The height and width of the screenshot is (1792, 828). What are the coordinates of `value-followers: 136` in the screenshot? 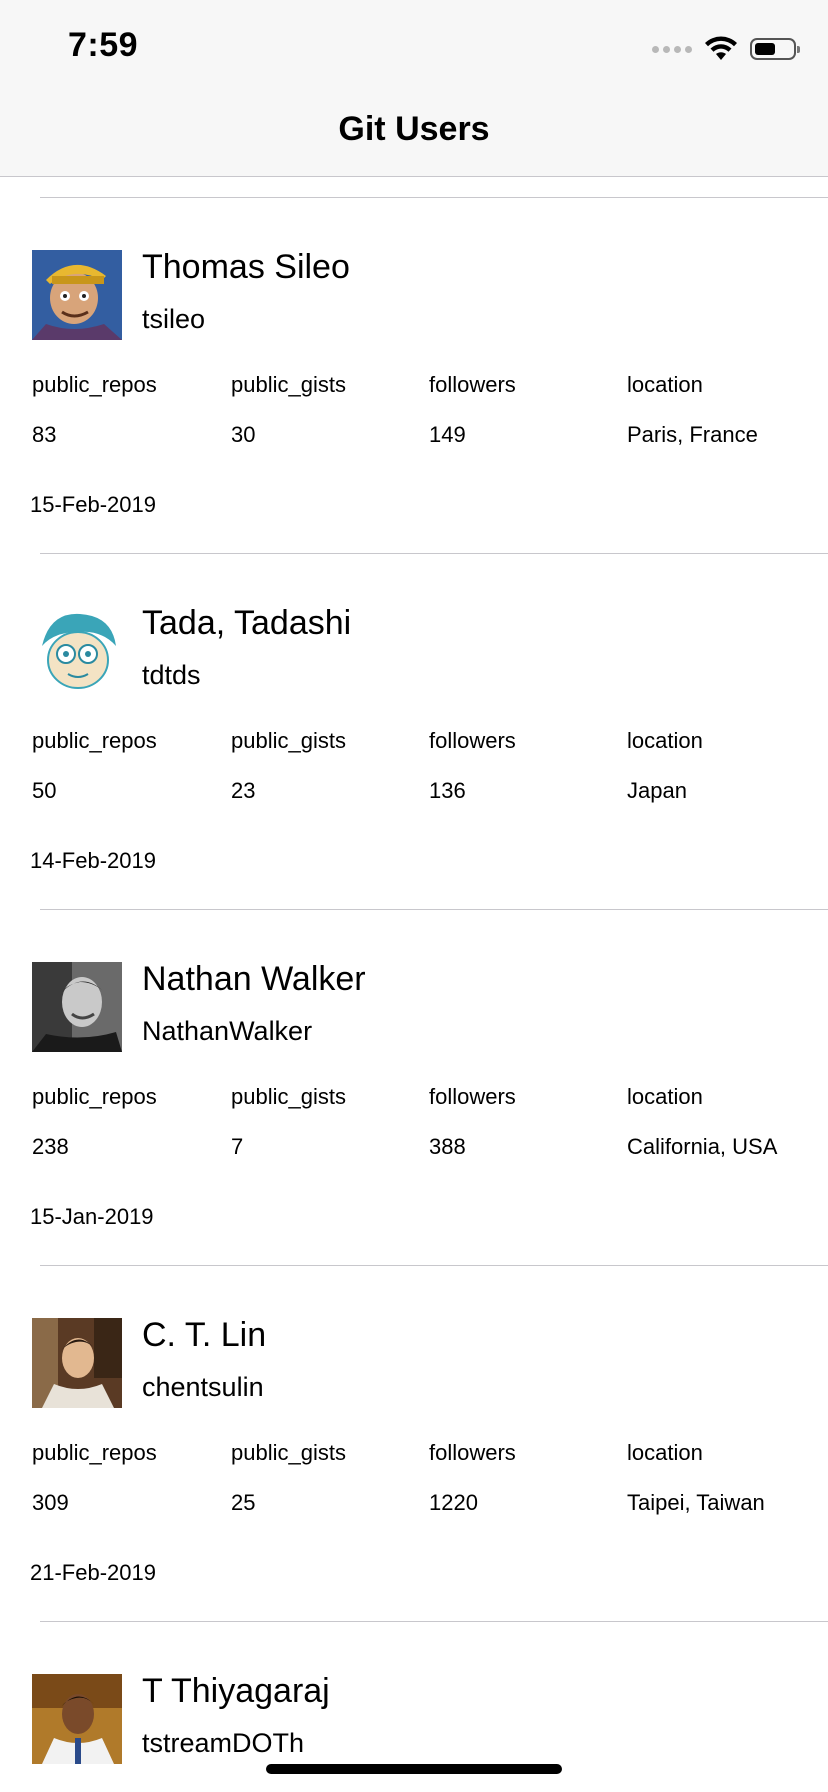 It's located at (447, 790).